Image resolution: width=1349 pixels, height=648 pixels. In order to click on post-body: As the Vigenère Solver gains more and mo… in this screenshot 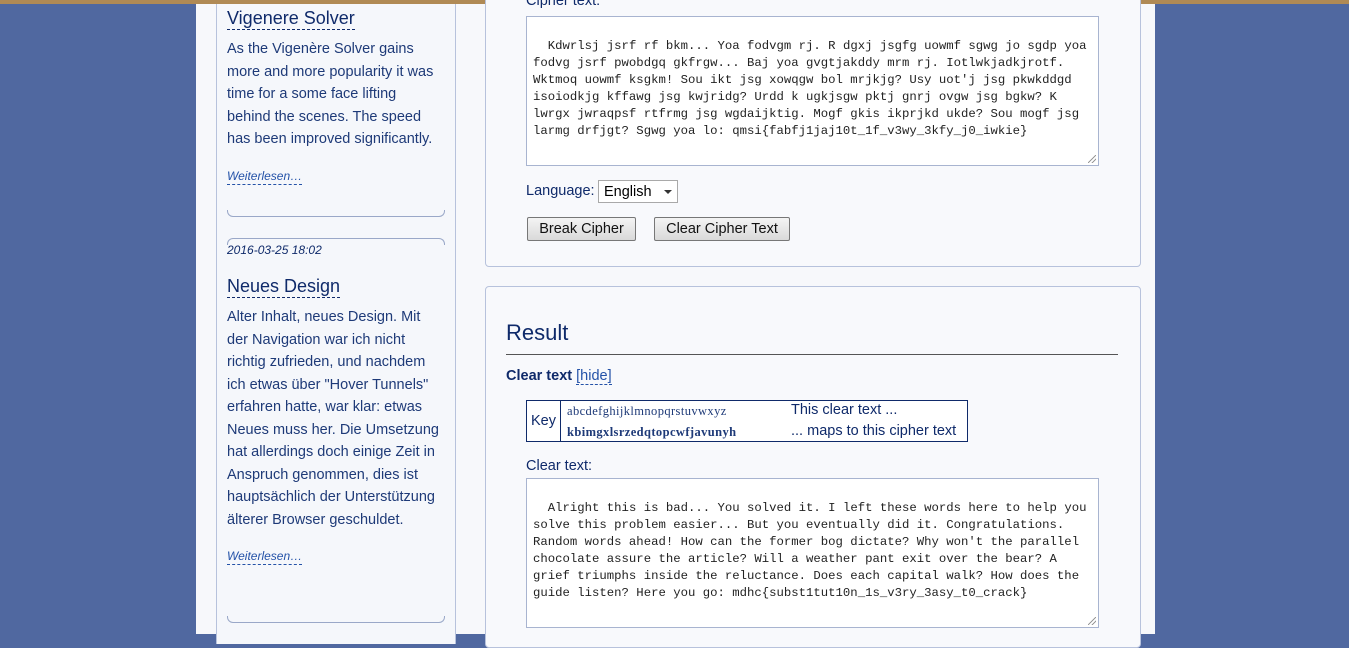, I will do `click(330, 94)`.